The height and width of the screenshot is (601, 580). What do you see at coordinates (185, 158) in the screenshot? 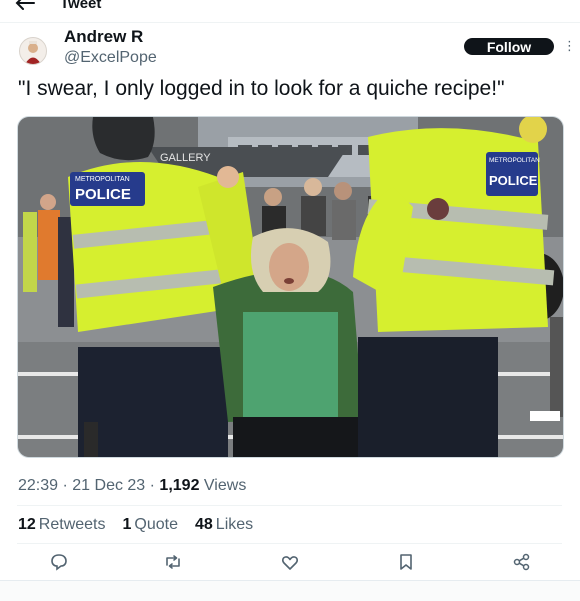
I see `building-sign: GALLERY` at bounding box center [185, 158].